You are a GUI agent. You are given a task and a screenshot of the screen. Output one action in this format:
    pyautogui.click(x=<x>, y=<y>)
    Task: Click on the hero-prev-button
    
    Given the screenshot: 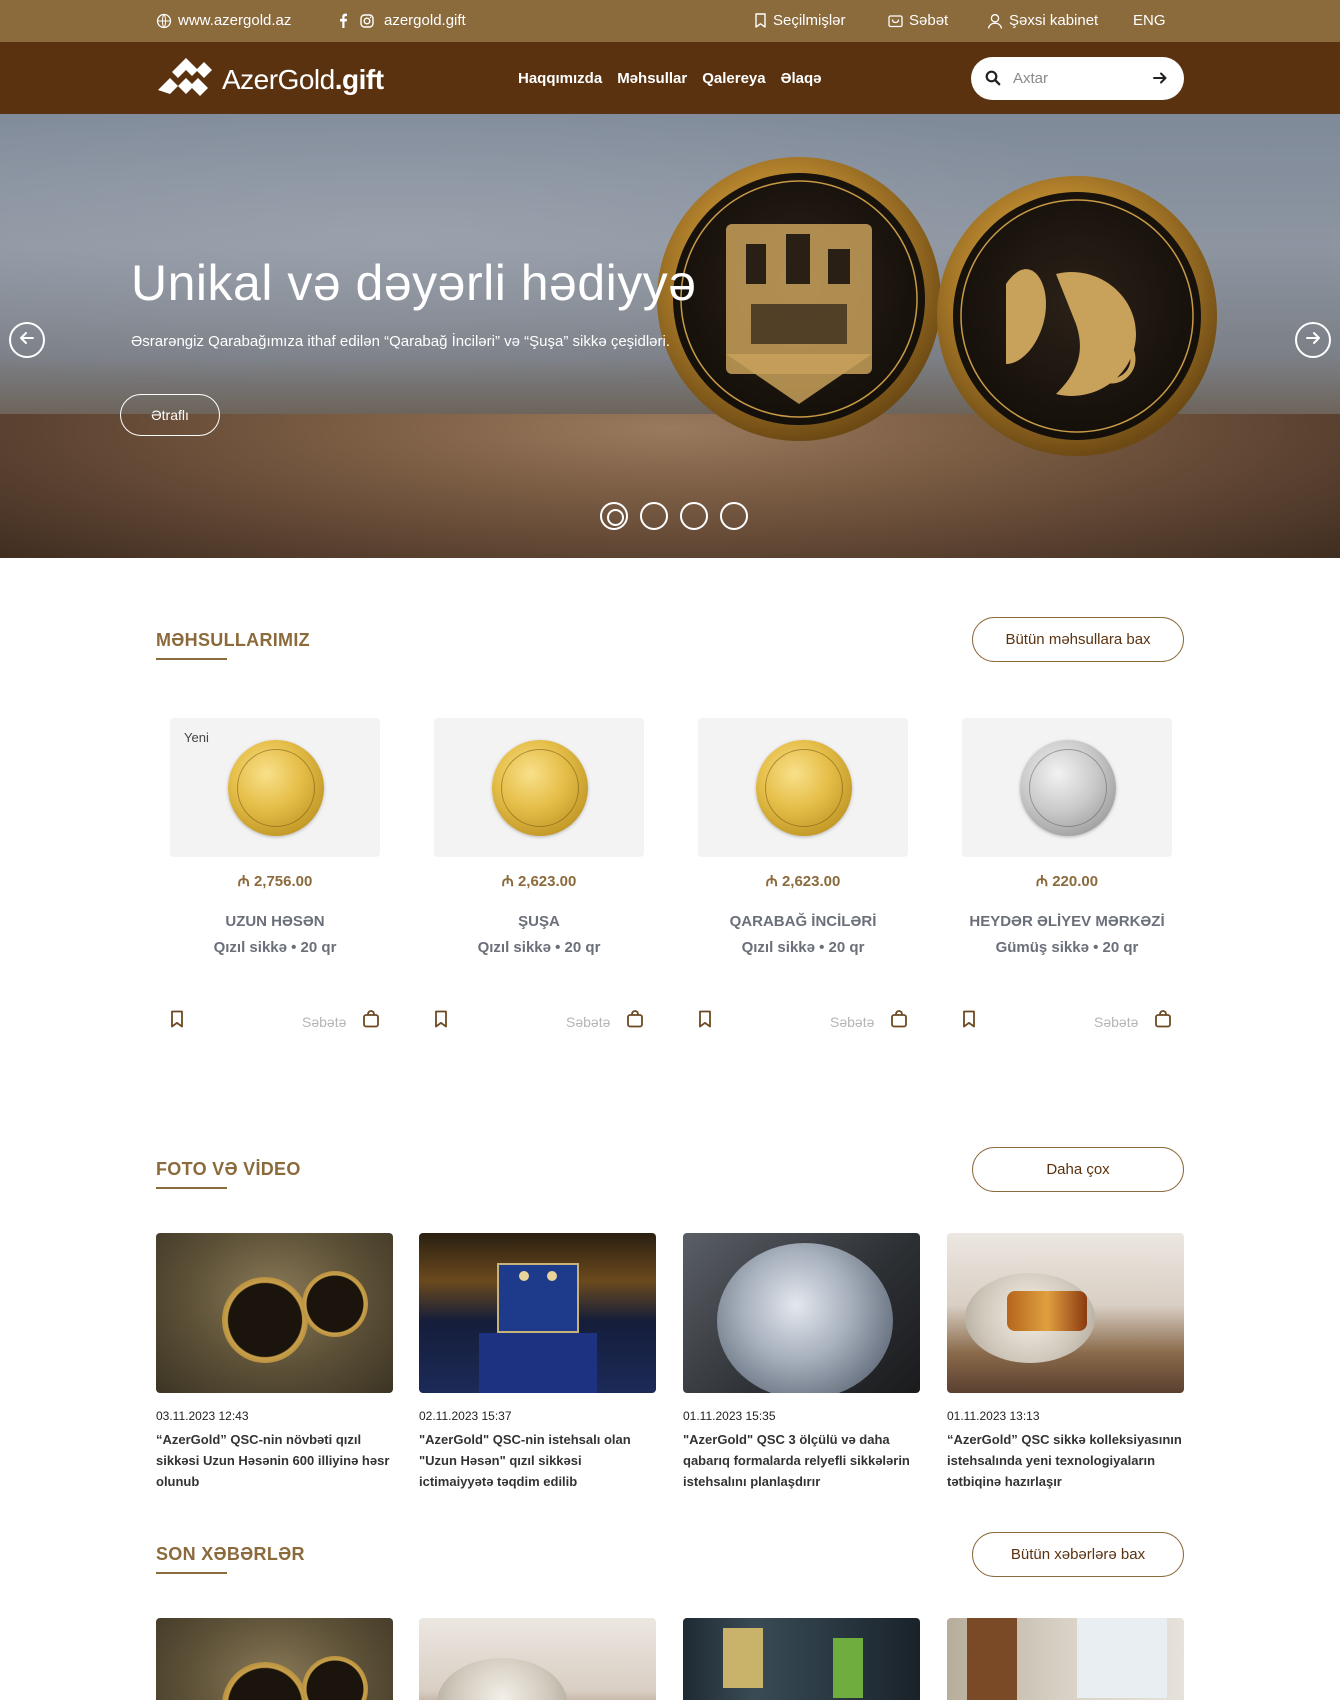 What is the action you would take?
    pyautogui.click(x=27, y=340)
    